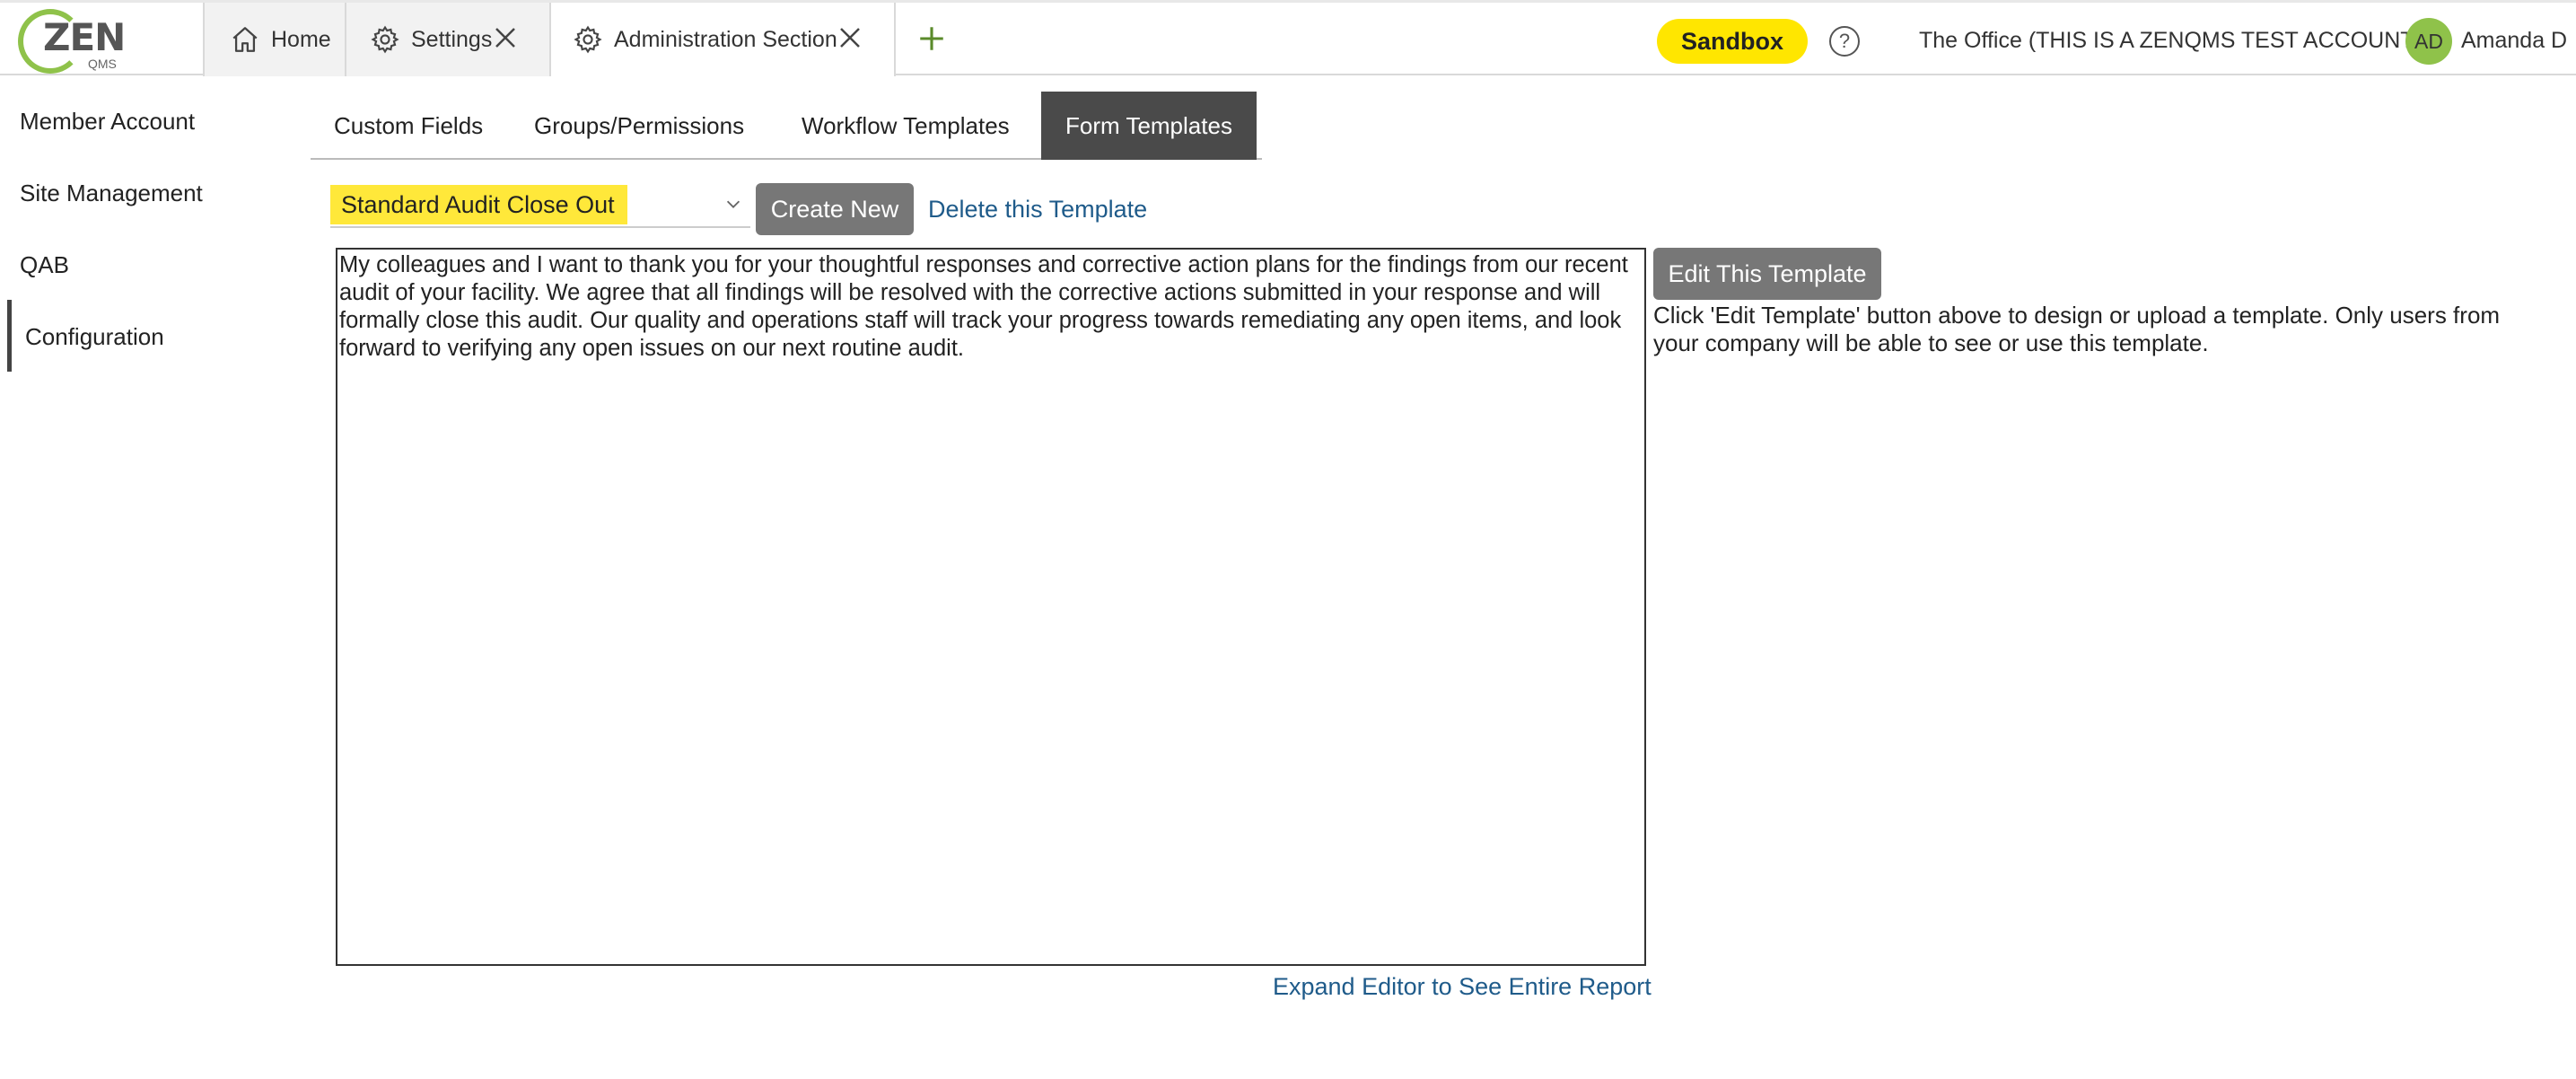 The image size is (2576, 1079). Describe the element at coordinates (1732, 41) in the screenshot. I see `sandbox-badge: Sandbox` at that location.